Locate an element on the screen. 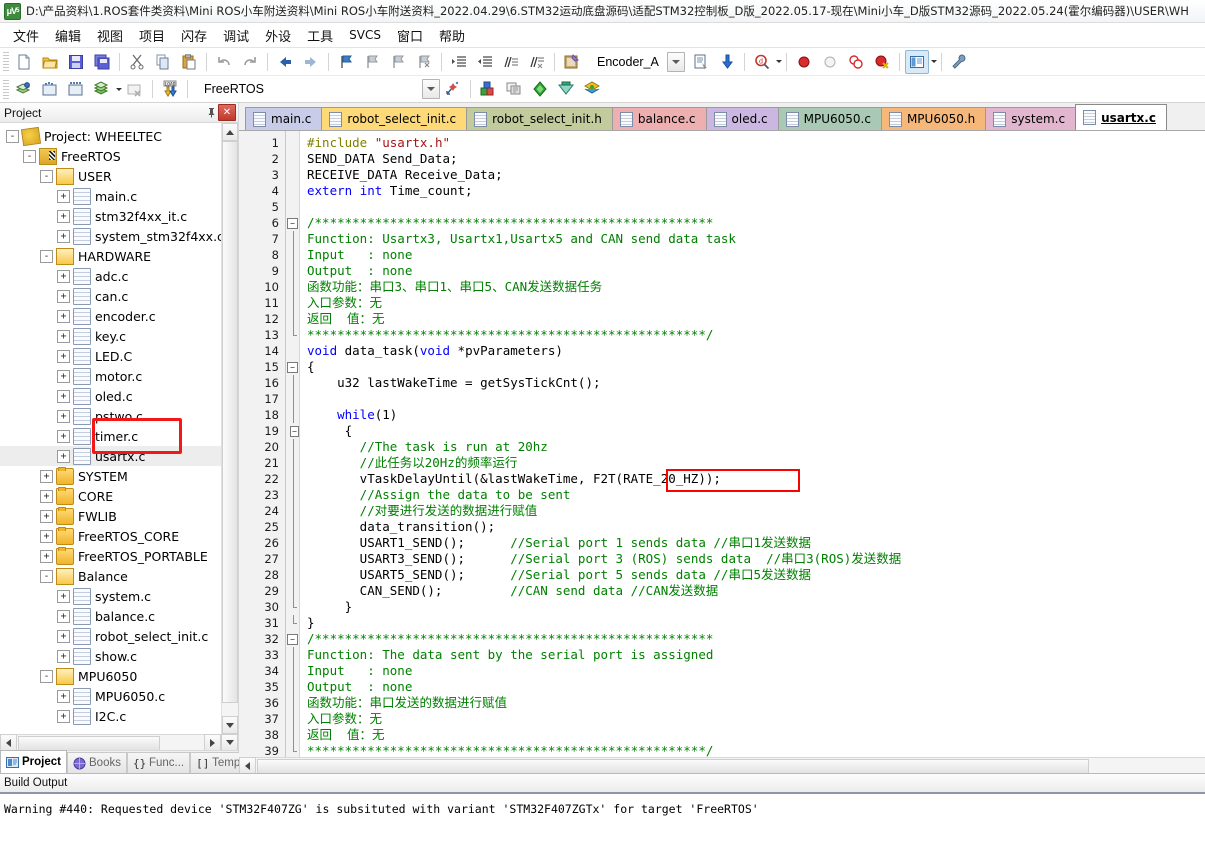  code-line: Output : none is located at coordinates (756, 271).